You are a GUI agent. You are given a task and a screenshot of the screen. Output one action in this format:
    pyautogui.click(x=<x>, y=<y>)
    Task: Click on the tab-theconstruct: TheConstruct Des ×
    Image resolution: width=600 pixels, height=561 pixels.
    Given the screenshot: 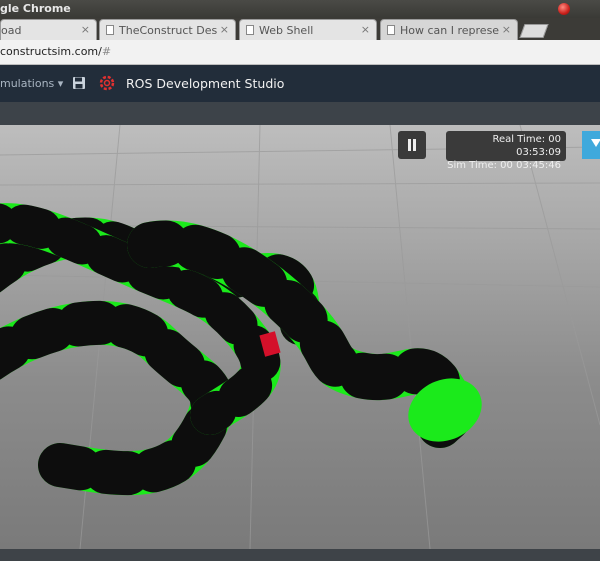 What is the action you would take?
    pyautogui.click(x=167, y=29)
    